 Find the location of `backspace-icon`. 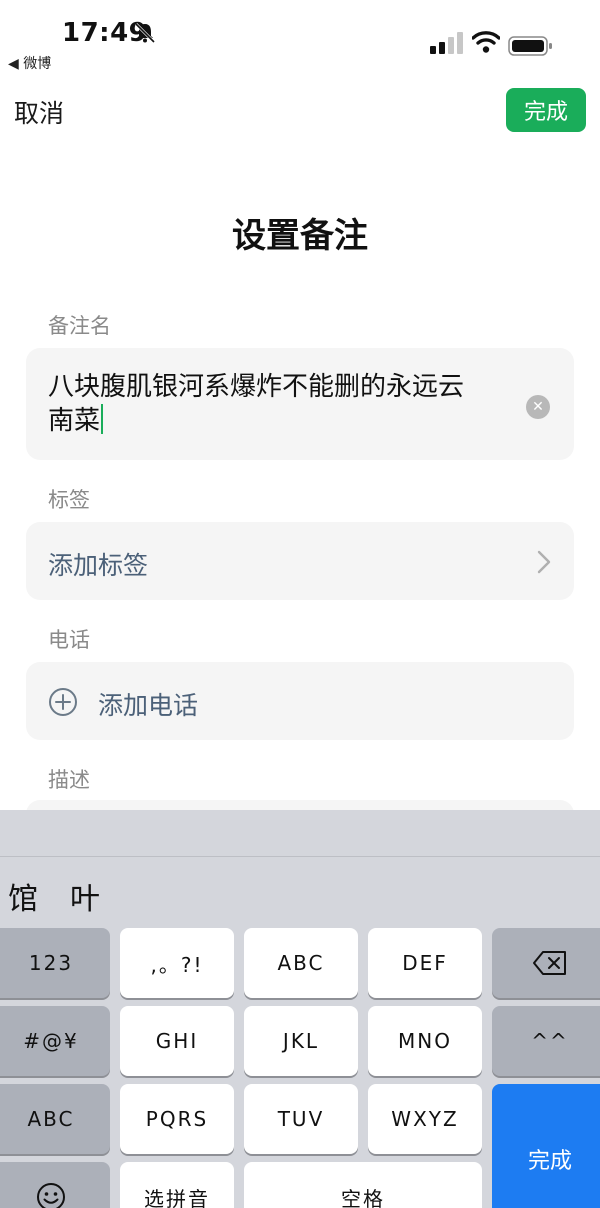

backspace-icon is located at coordinates (549, 963).